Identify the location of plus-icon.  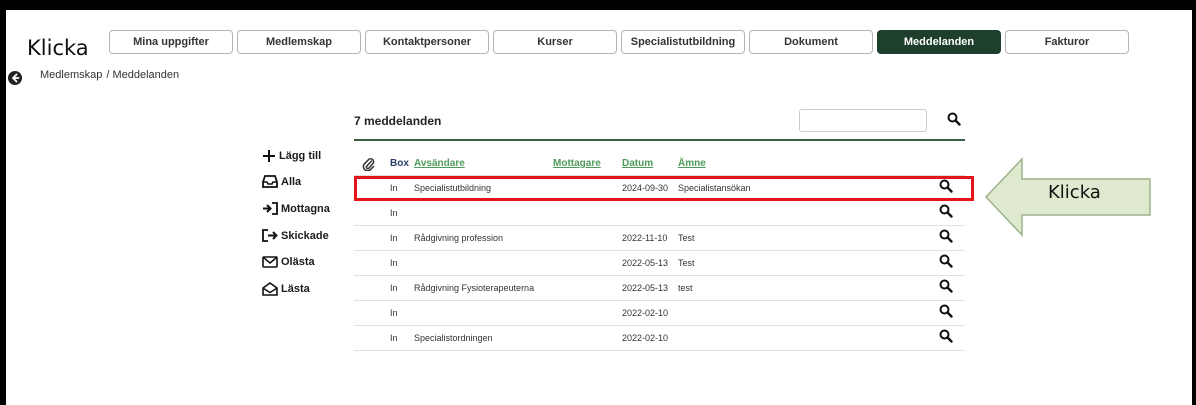
(269, 156).